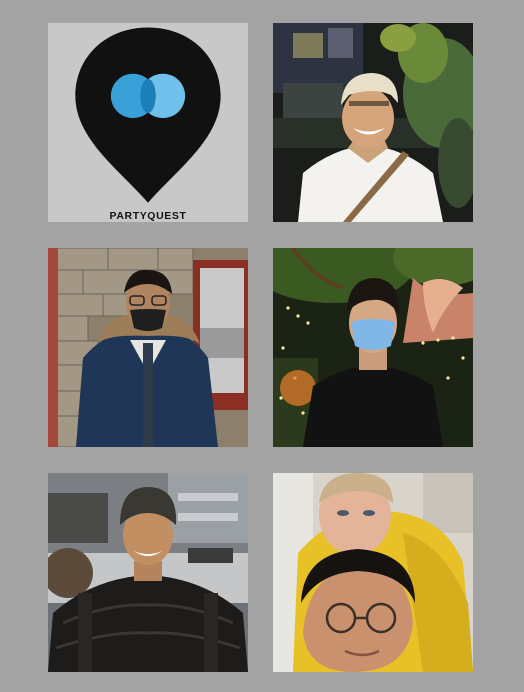  What do you see at coordinates (373, 572) in the screenshot?
I see `photo-two-men-yellow` at bounding box center [373, 572].